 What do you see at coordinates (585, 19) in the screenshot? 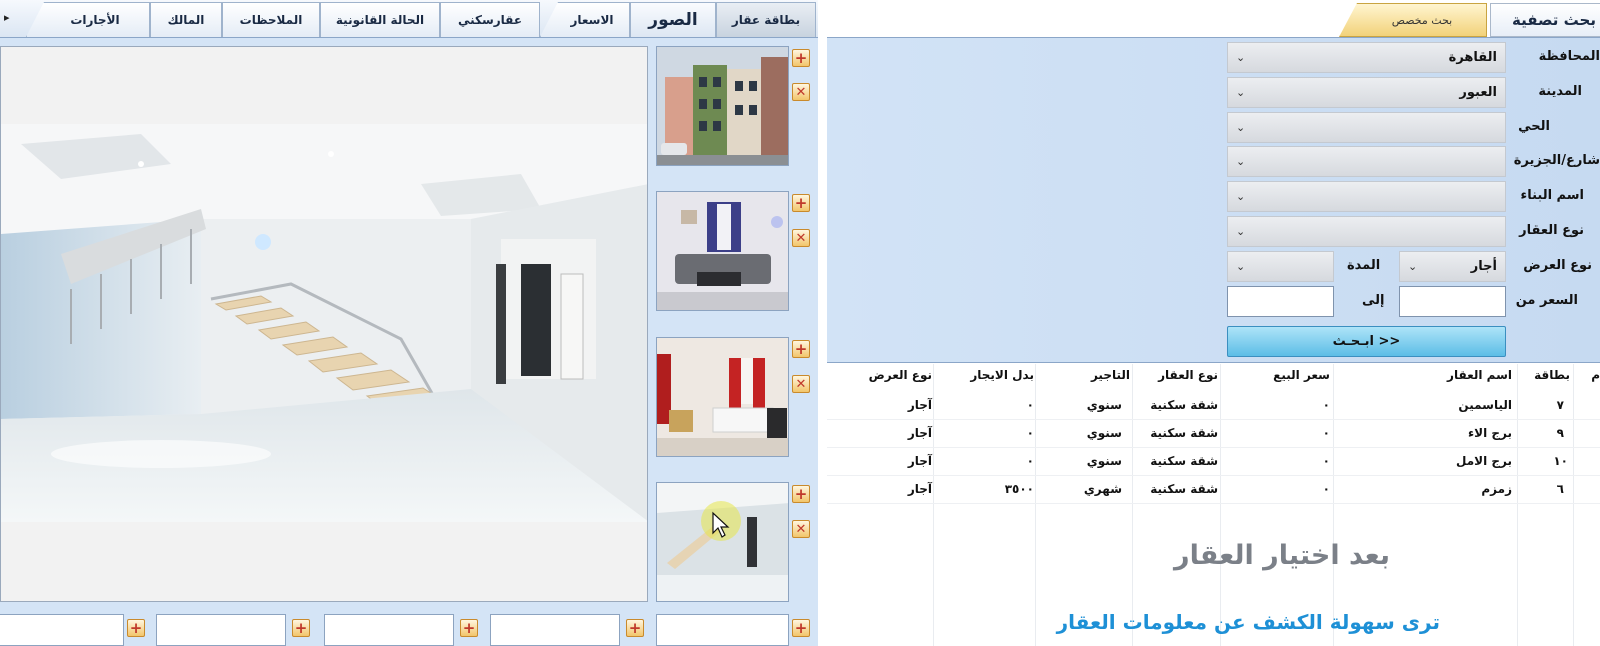
I see `tab-prices: الاسعار` at bounding box center [585, 19].